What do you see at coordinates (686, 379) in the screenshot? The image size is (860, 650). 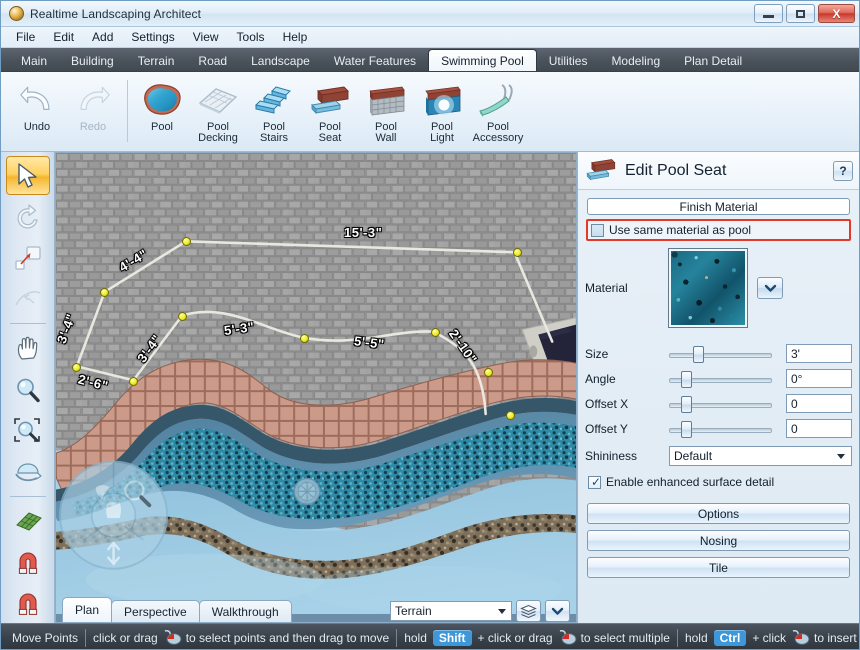 I see `angle-slider-thumb` at bounding box center [686, 379].